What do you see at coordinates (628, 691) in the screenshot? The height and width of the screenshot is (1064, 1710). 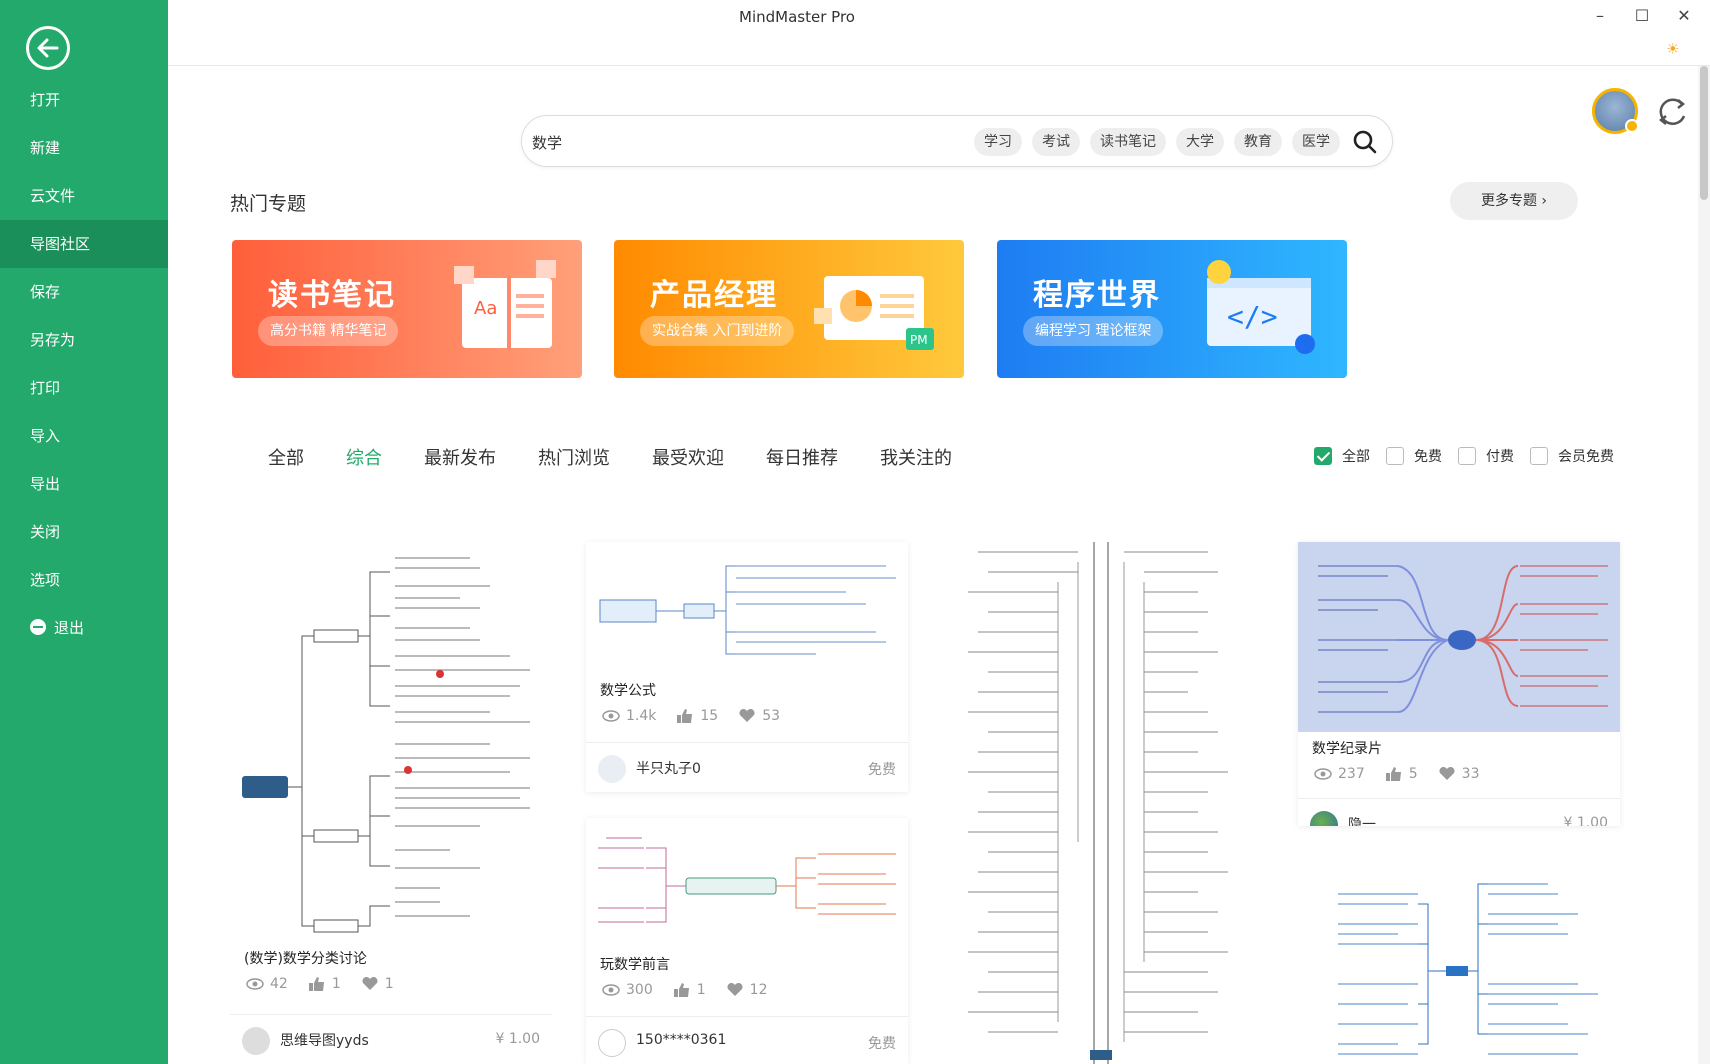 I see `card-title: 数学公式` at bounding box center [628, 691].